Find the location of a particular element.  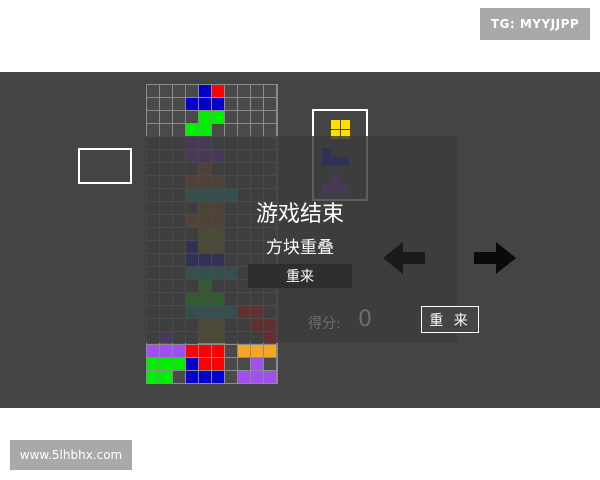

right-arrow-icon is located at coordinates (495, 258).